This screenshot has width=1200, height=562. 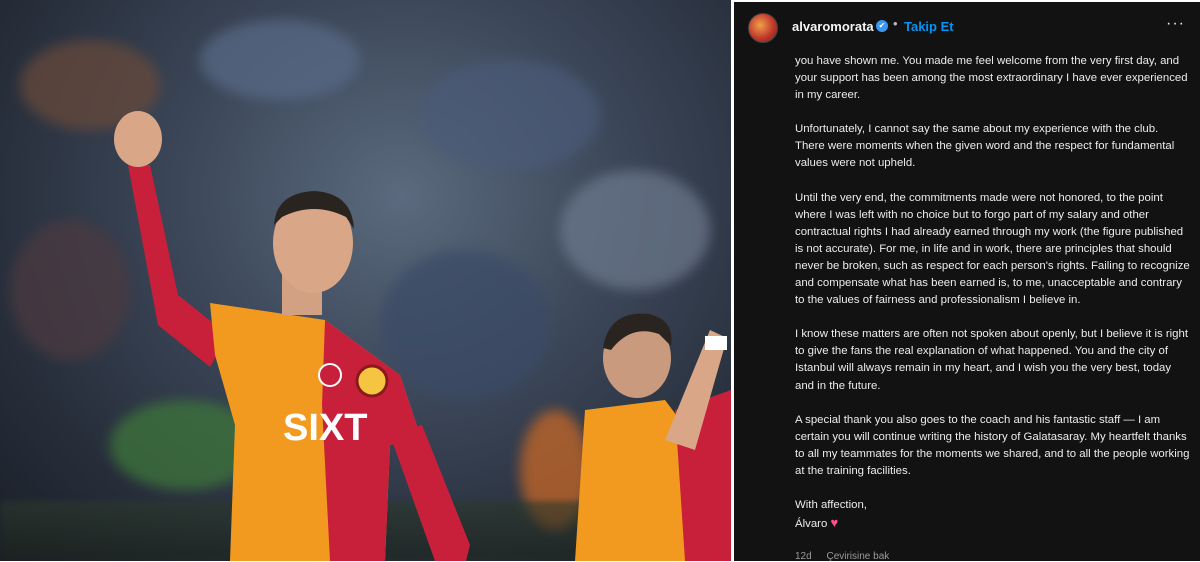 I want to click on more-options-icon: ···, so click(x=1175, y=24).